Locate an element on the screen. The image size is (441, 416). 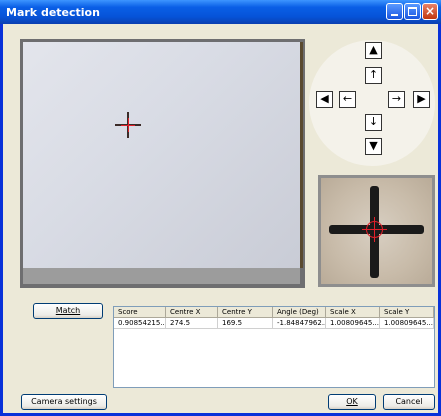
camera-settings-button: Camera settings is located at coordinates (64, 402).